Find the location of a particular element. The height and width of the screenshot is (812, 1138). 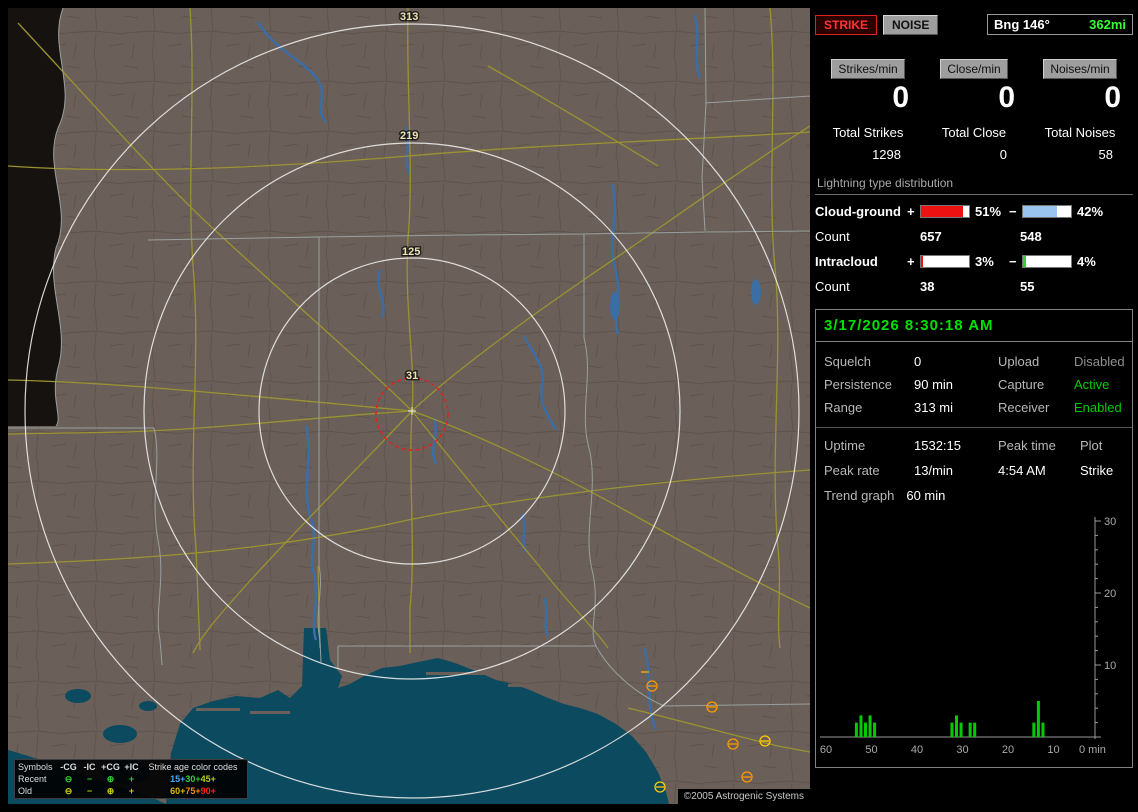

ic-plus-percent: 3% is located at coordinates (984, 261).